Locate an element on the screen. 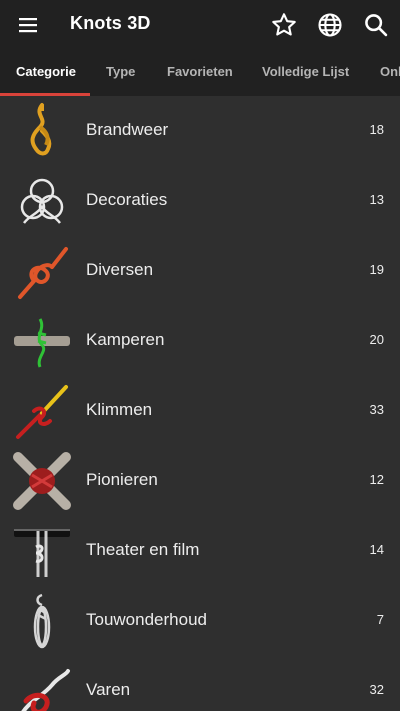 The width and height of the screenshot is (400, 711). globe-icon is located at coordinates (330, 25).